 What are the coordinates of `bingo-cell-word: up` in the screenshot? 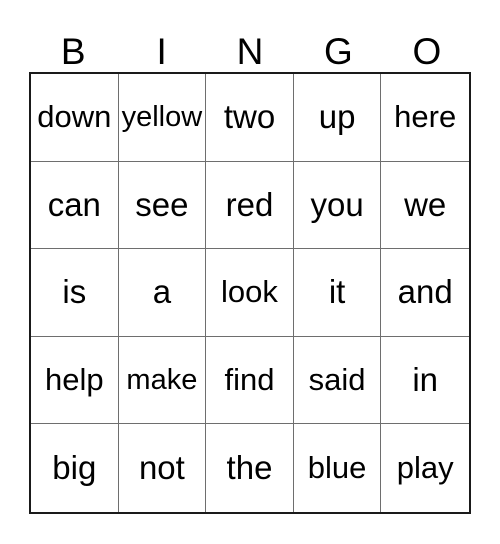 It's located at (337, 117).